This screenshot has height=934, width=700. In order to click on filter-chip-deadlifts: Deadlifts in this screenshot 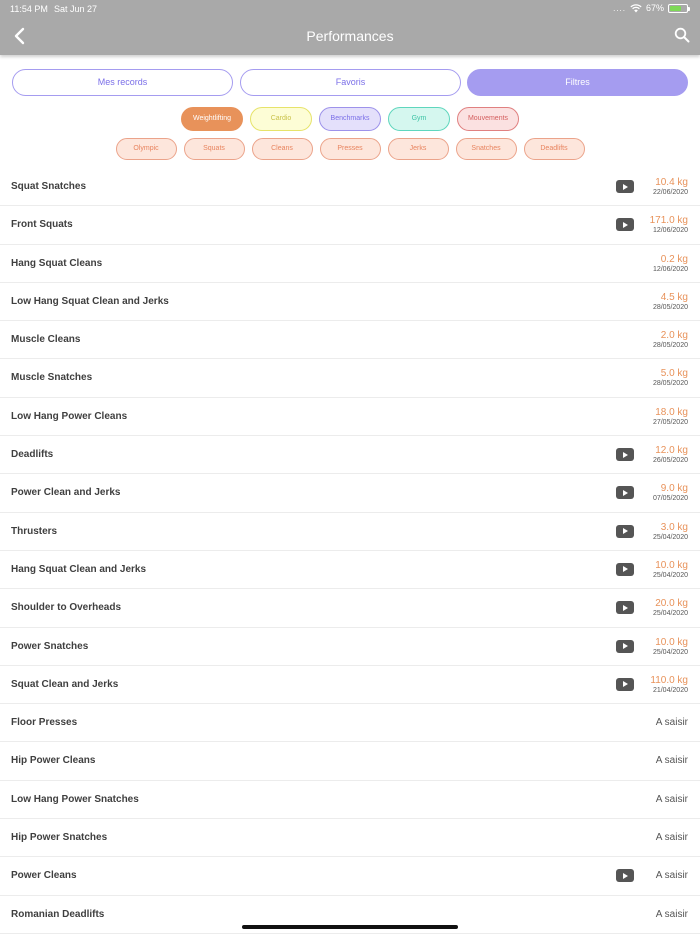, I will do `click(554, 149)`.